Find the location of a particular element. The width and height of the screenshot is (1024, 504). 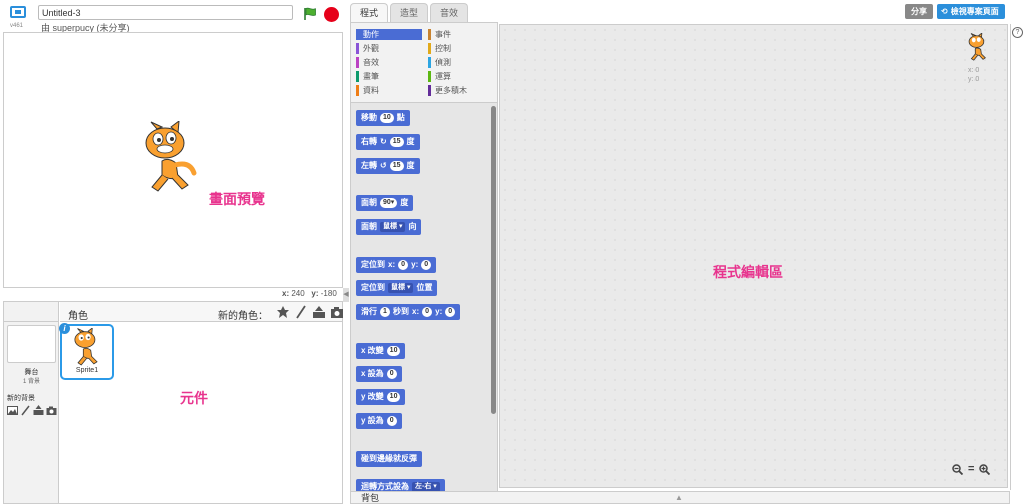

category-events: 事件 is located at coordinates (461, 34).